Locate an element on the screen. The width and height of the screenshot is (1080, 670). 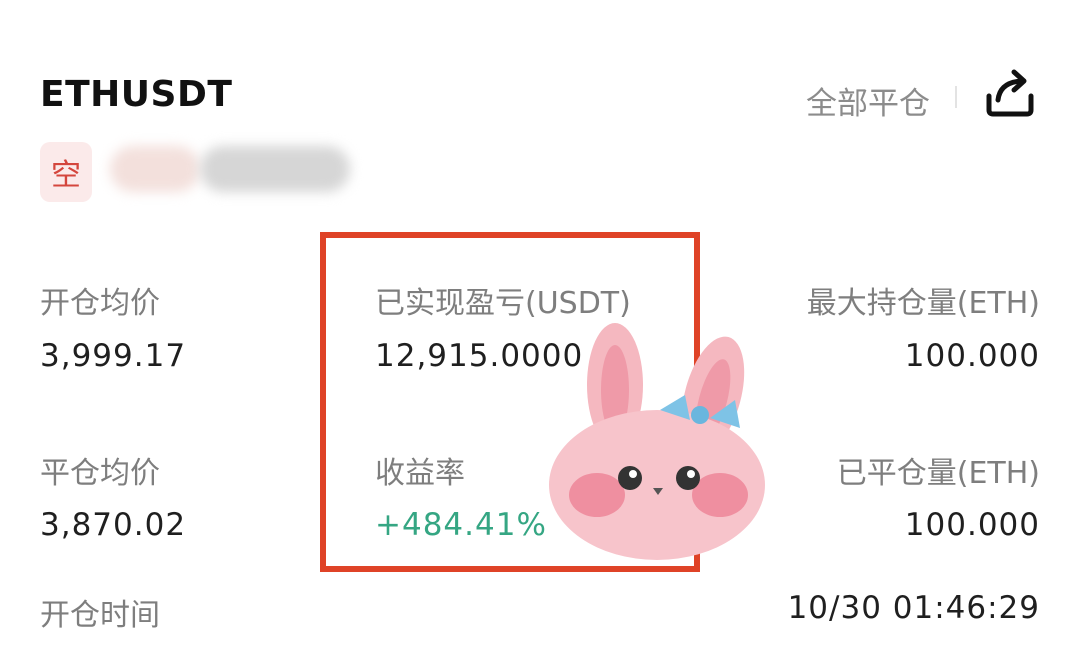
blurred-margin-mode is located at coordinates (275, 169).